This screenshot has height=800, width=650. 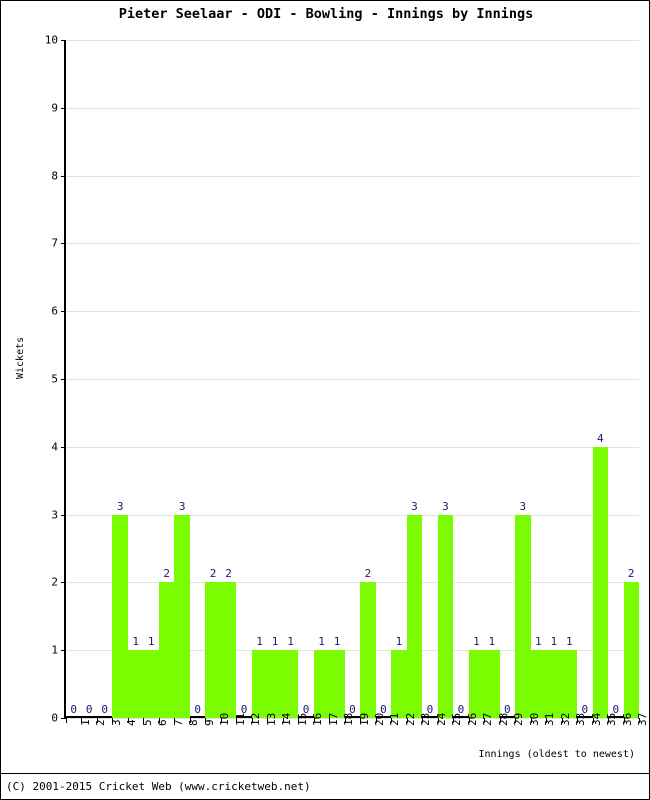 I want to click on y-tick-label: 6, so click(x=54, y=311).